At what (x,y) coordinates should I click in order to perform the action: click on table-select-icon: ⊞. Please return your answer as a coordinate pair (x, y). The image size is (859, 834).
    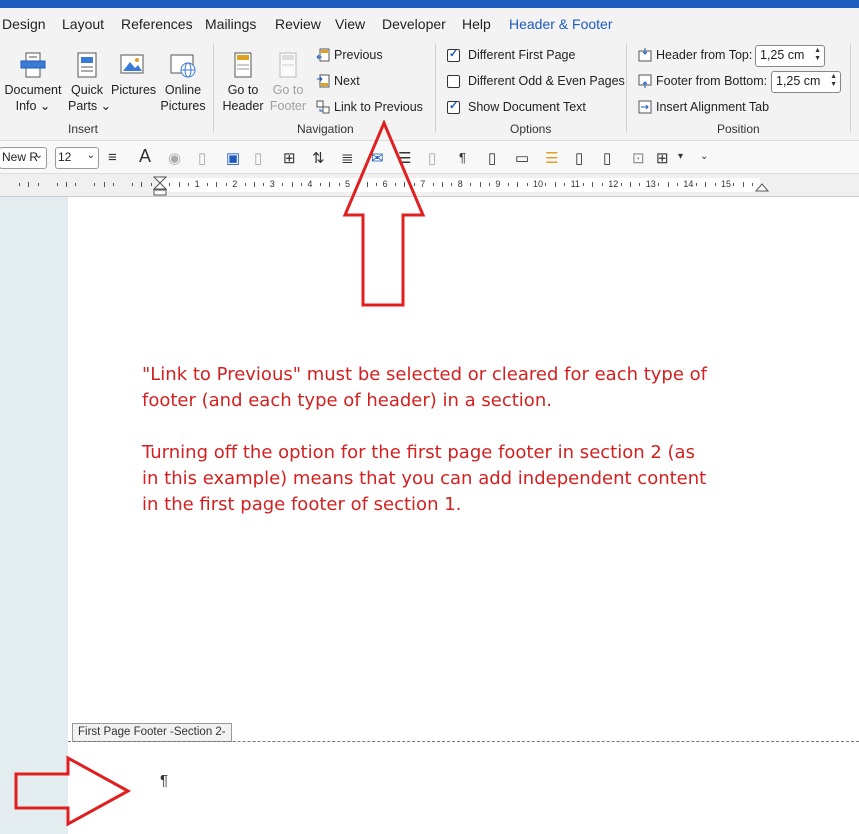
    Looking at the image, I should click on (289, 158).